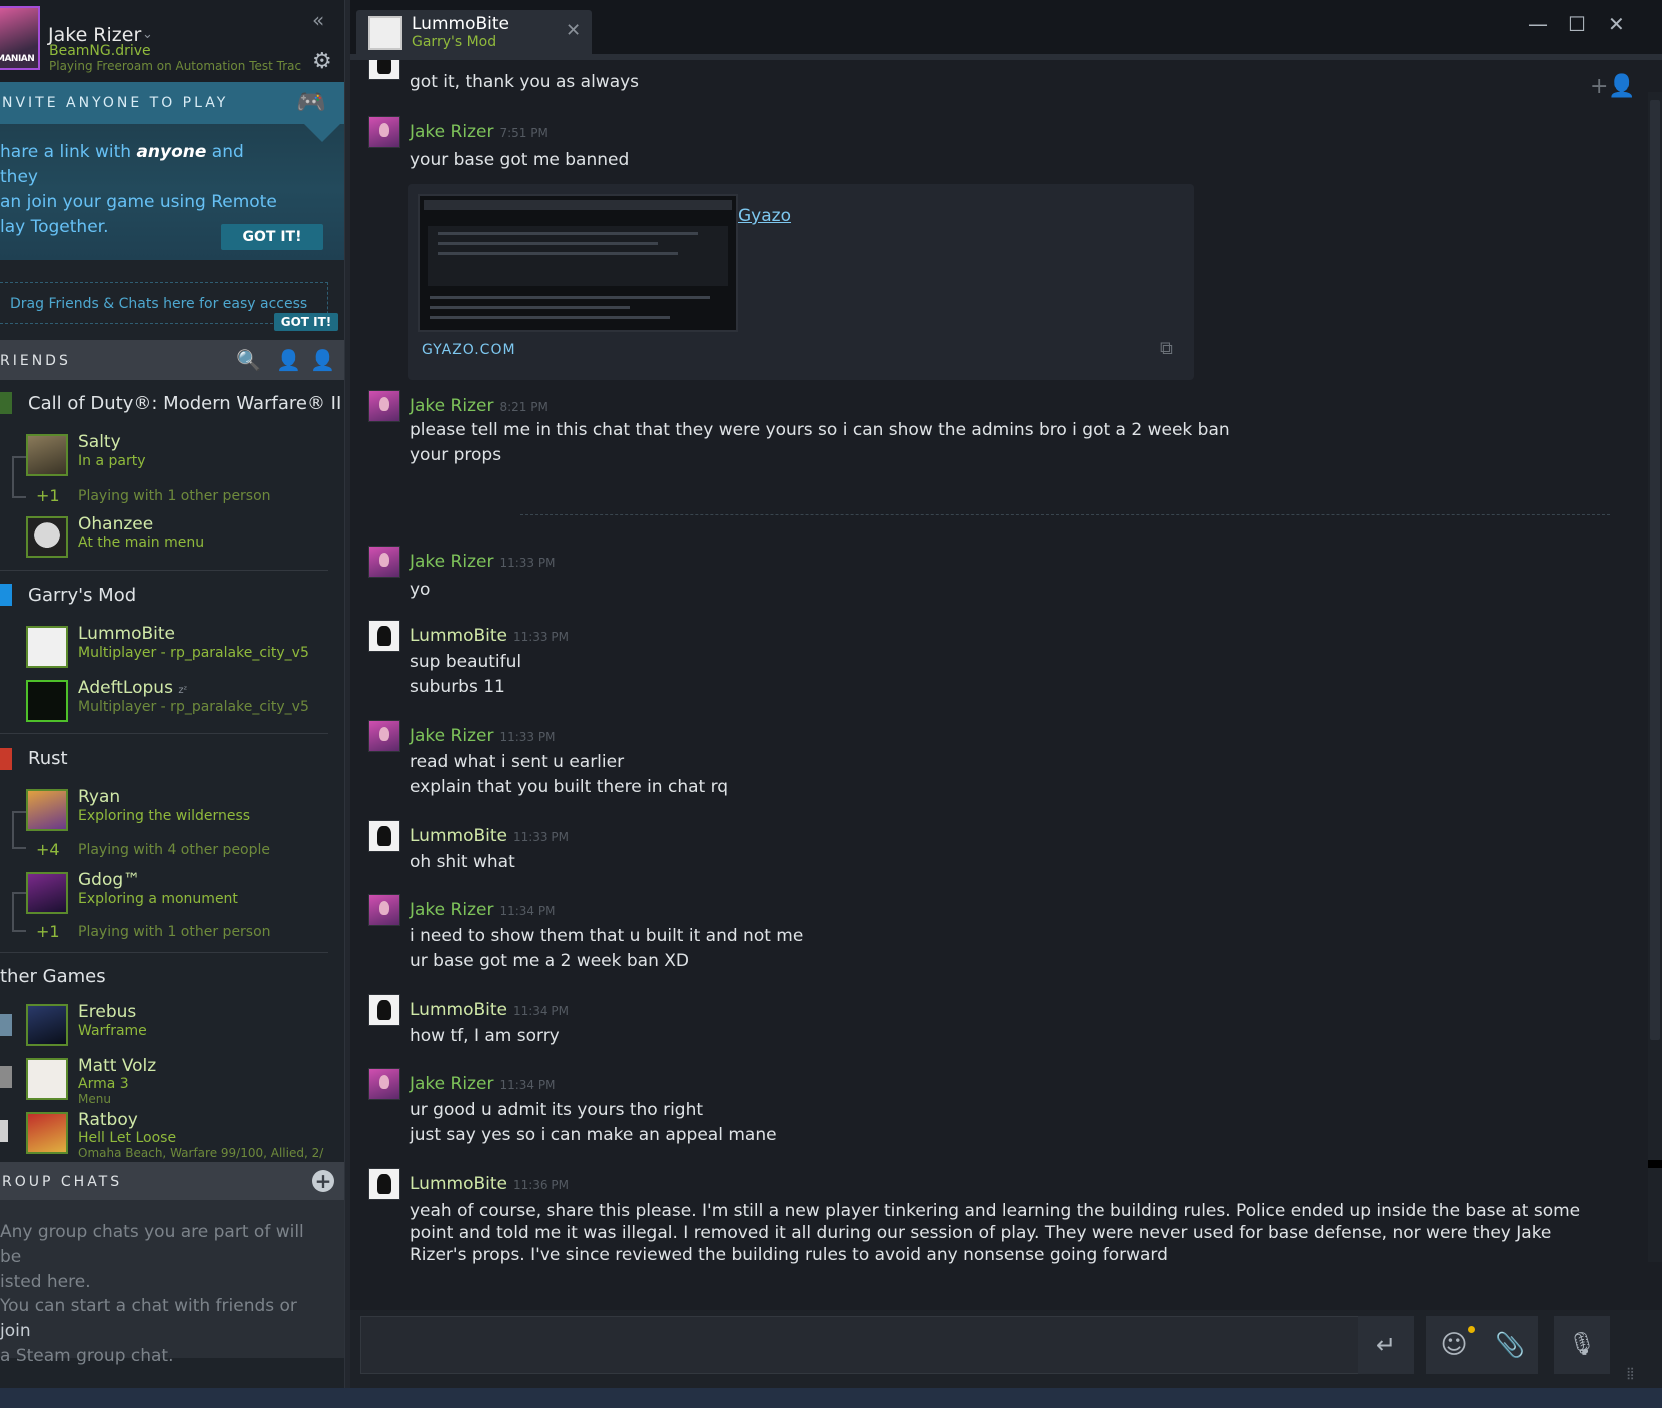 The image size is (1662, 1408). Describe the element at coordinates (107, 1012) in the screenshot. I see `friend-name: Erebus` at that location.